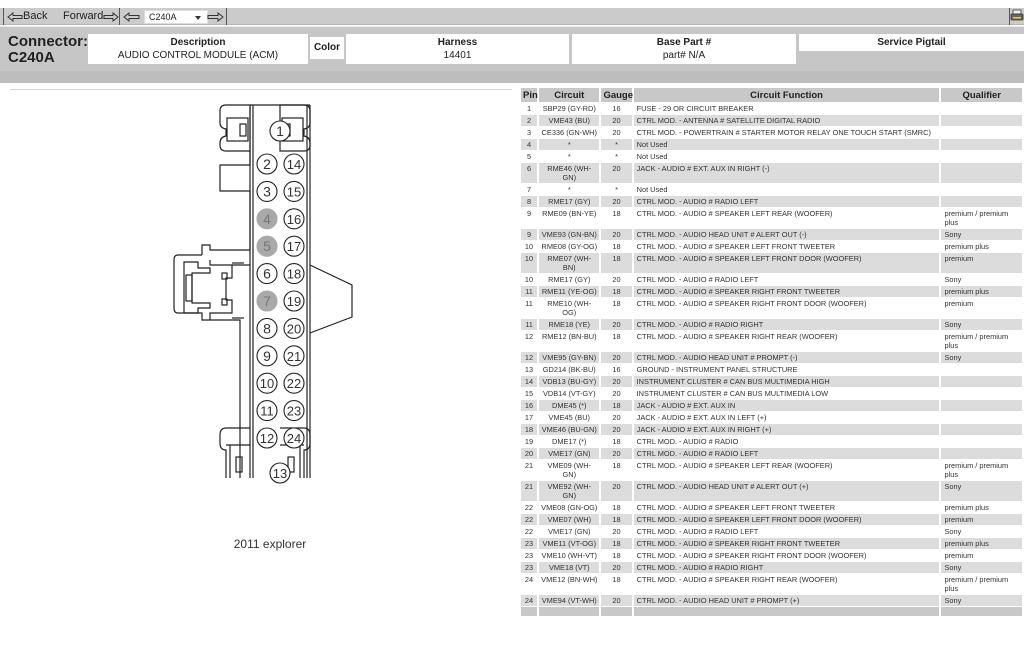  What do you see at coordinates (294, 274) in the screenshot?
I see `pin-number: 18` at bounding box center [294, 274].